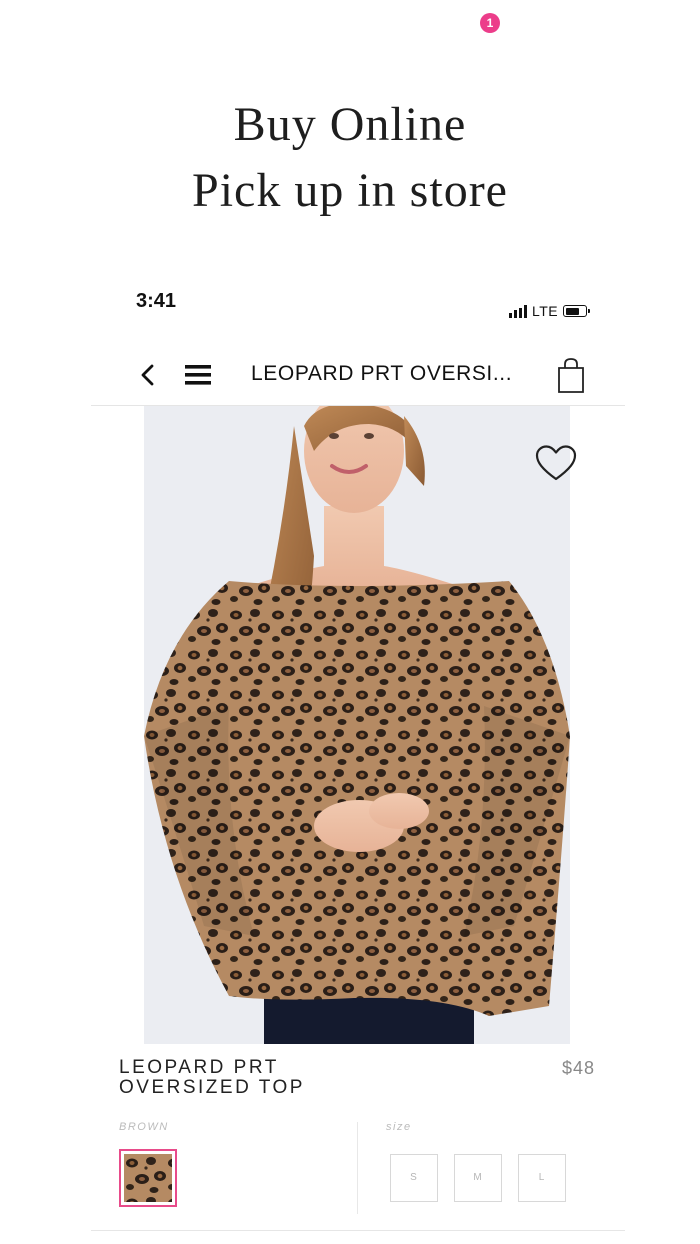  I want to click on chevron-left-icon, so click(147, 375).